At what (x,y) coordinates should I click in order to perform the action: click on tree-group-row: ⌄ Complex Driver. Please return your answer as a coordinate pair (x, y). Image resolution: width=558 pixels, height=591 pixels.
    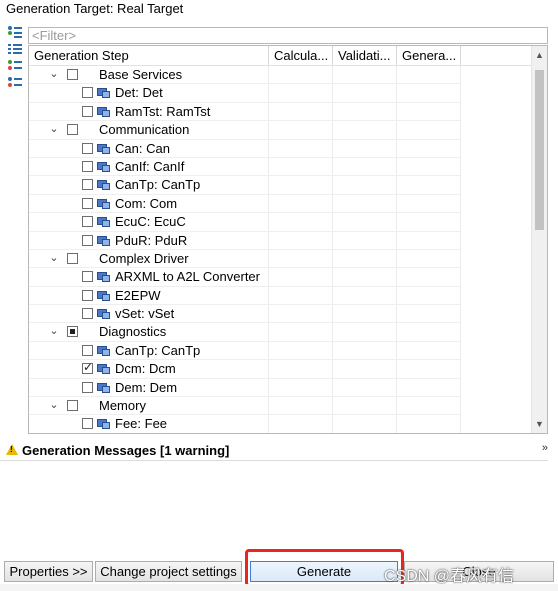
    Looking at the image, I should click on (280, 259).